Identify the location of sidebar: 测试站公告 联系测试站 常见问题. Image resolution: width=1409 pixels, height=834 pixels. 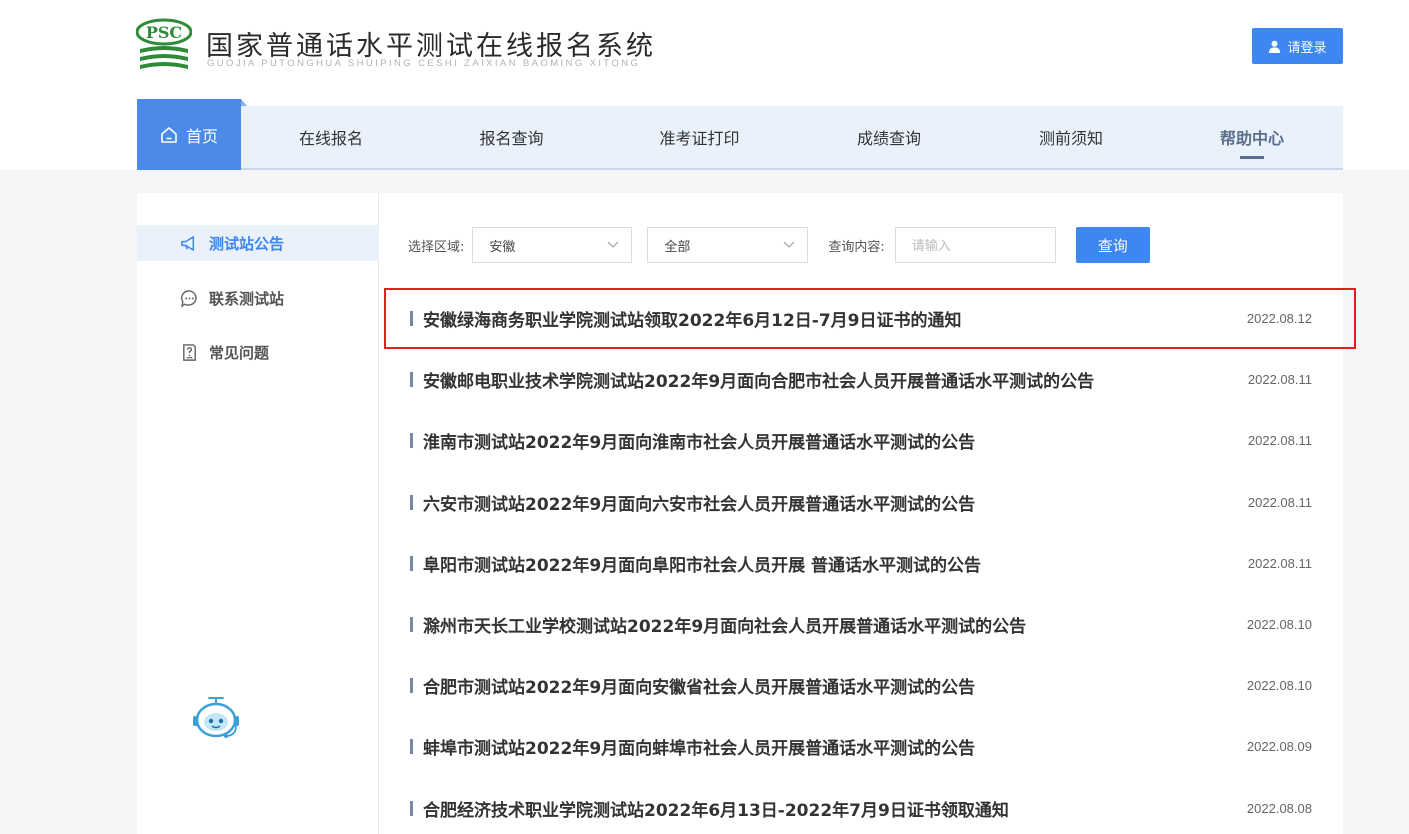
(258, 513).